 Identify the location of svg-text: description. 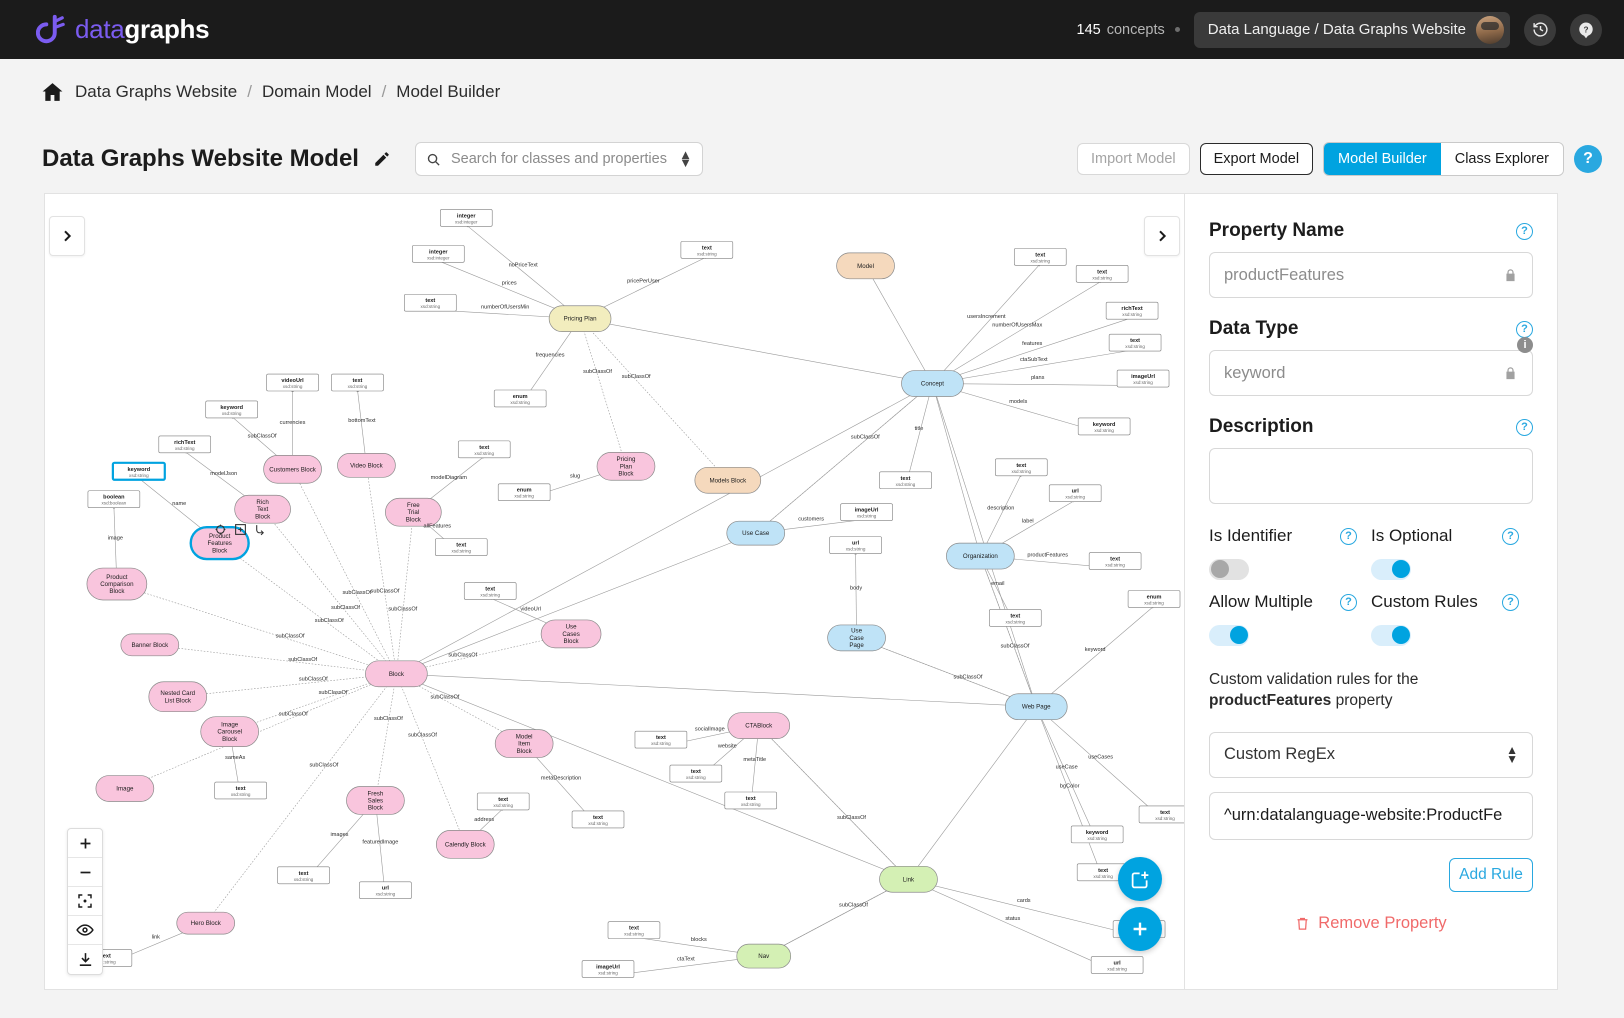
(1000, 509).